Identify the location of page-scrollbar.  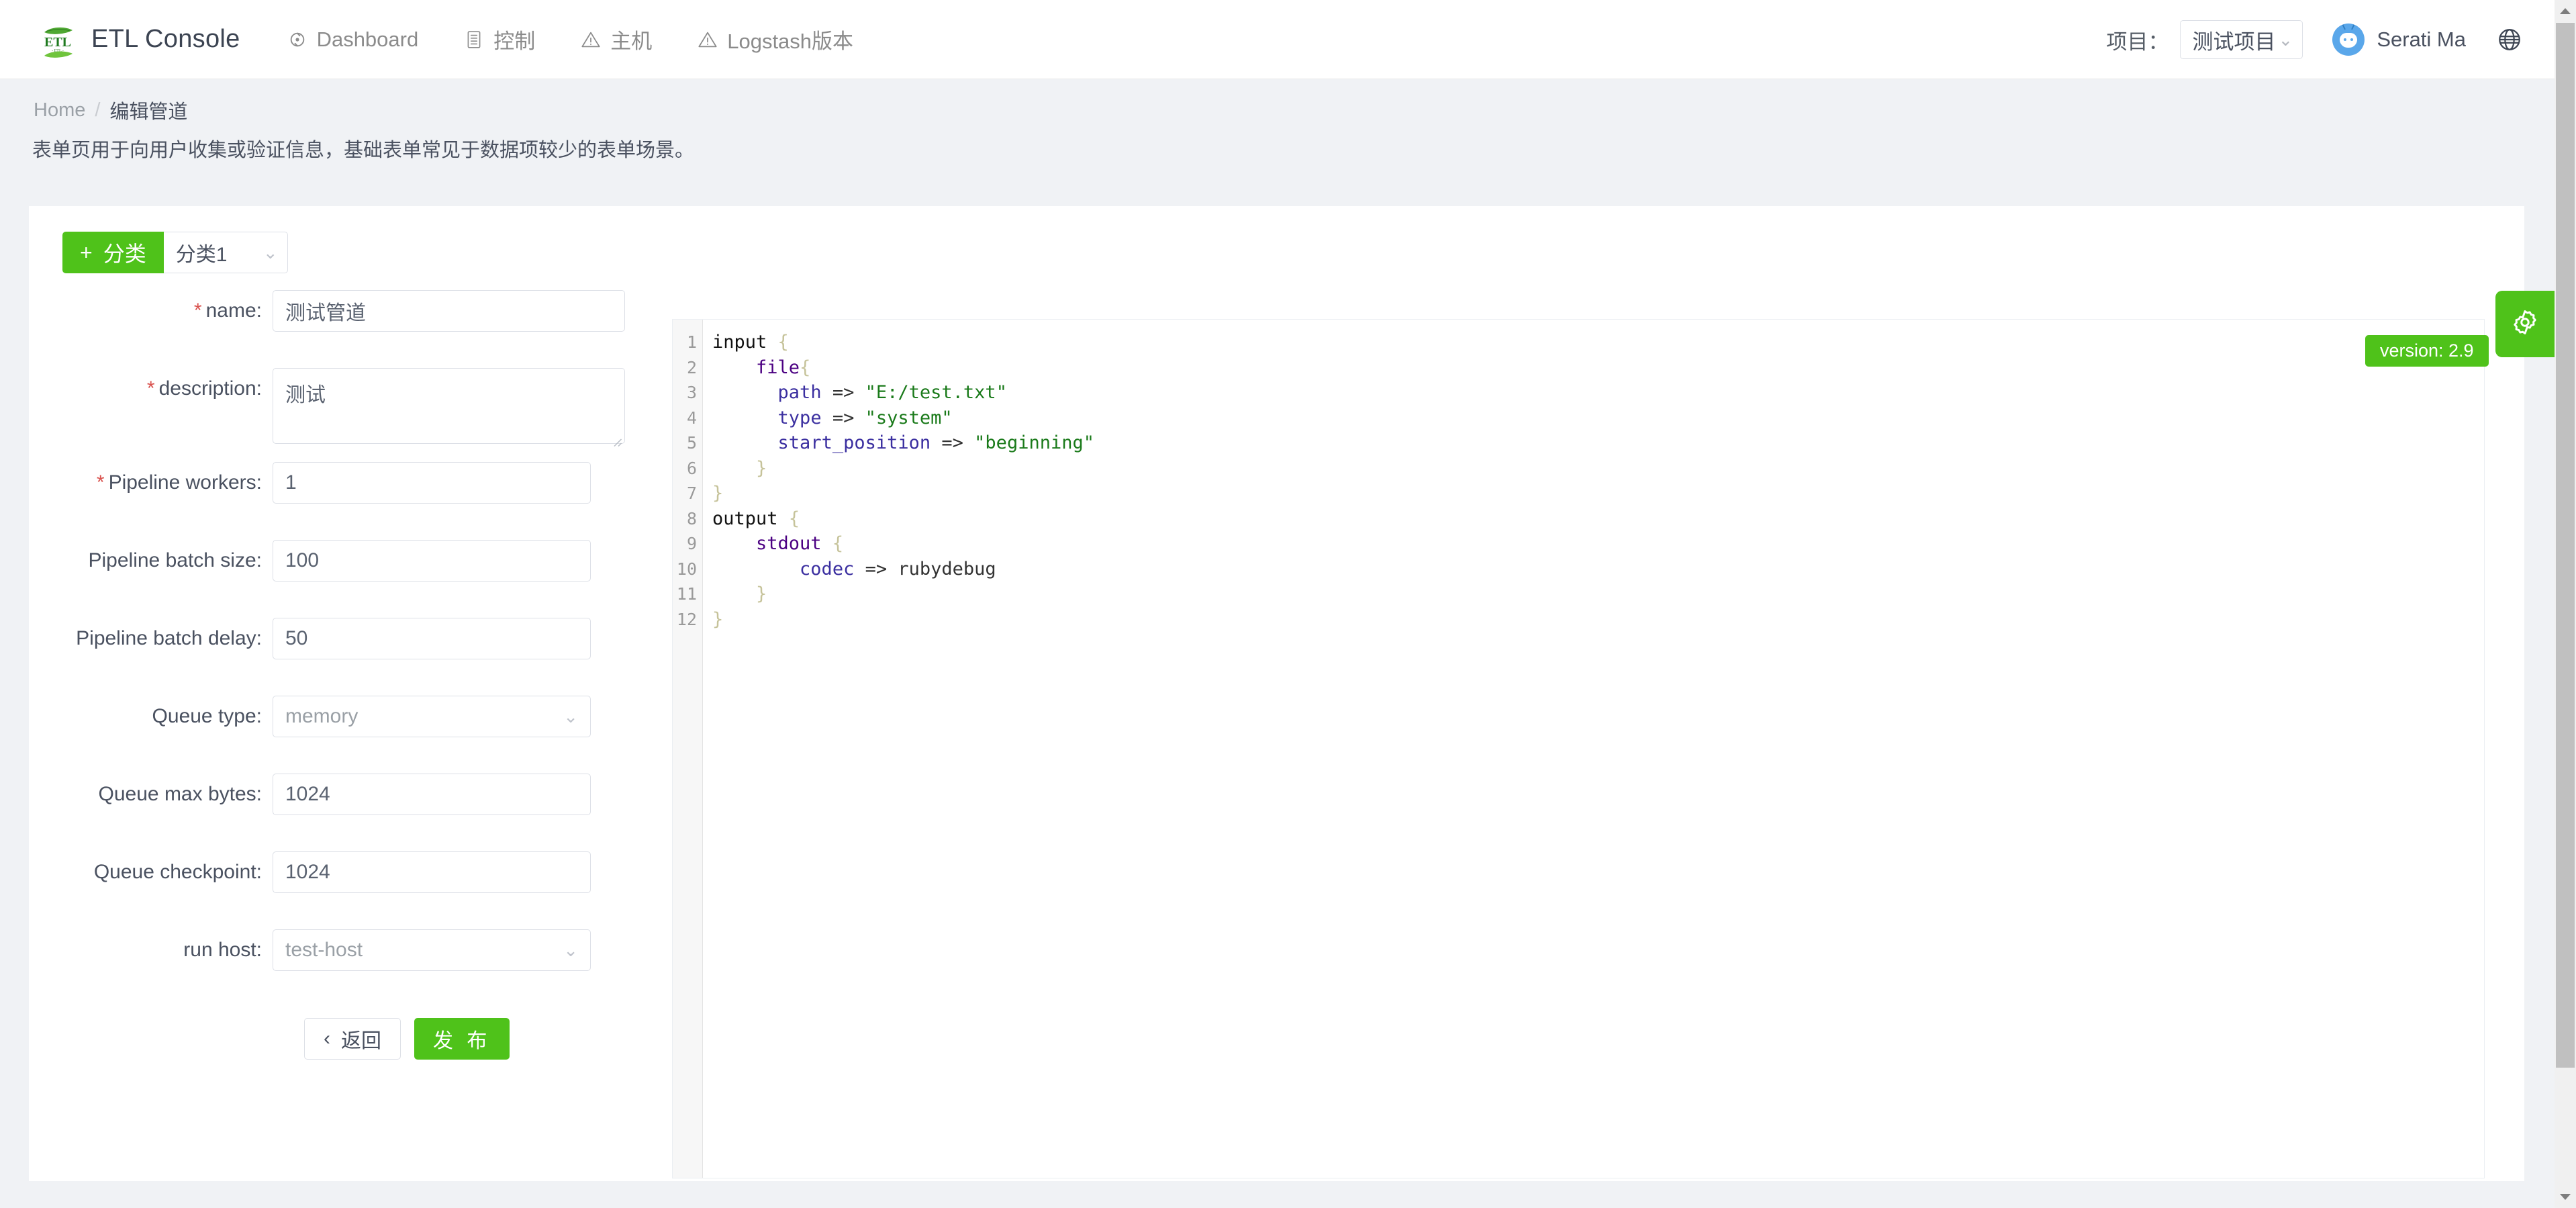
(2565, 604).